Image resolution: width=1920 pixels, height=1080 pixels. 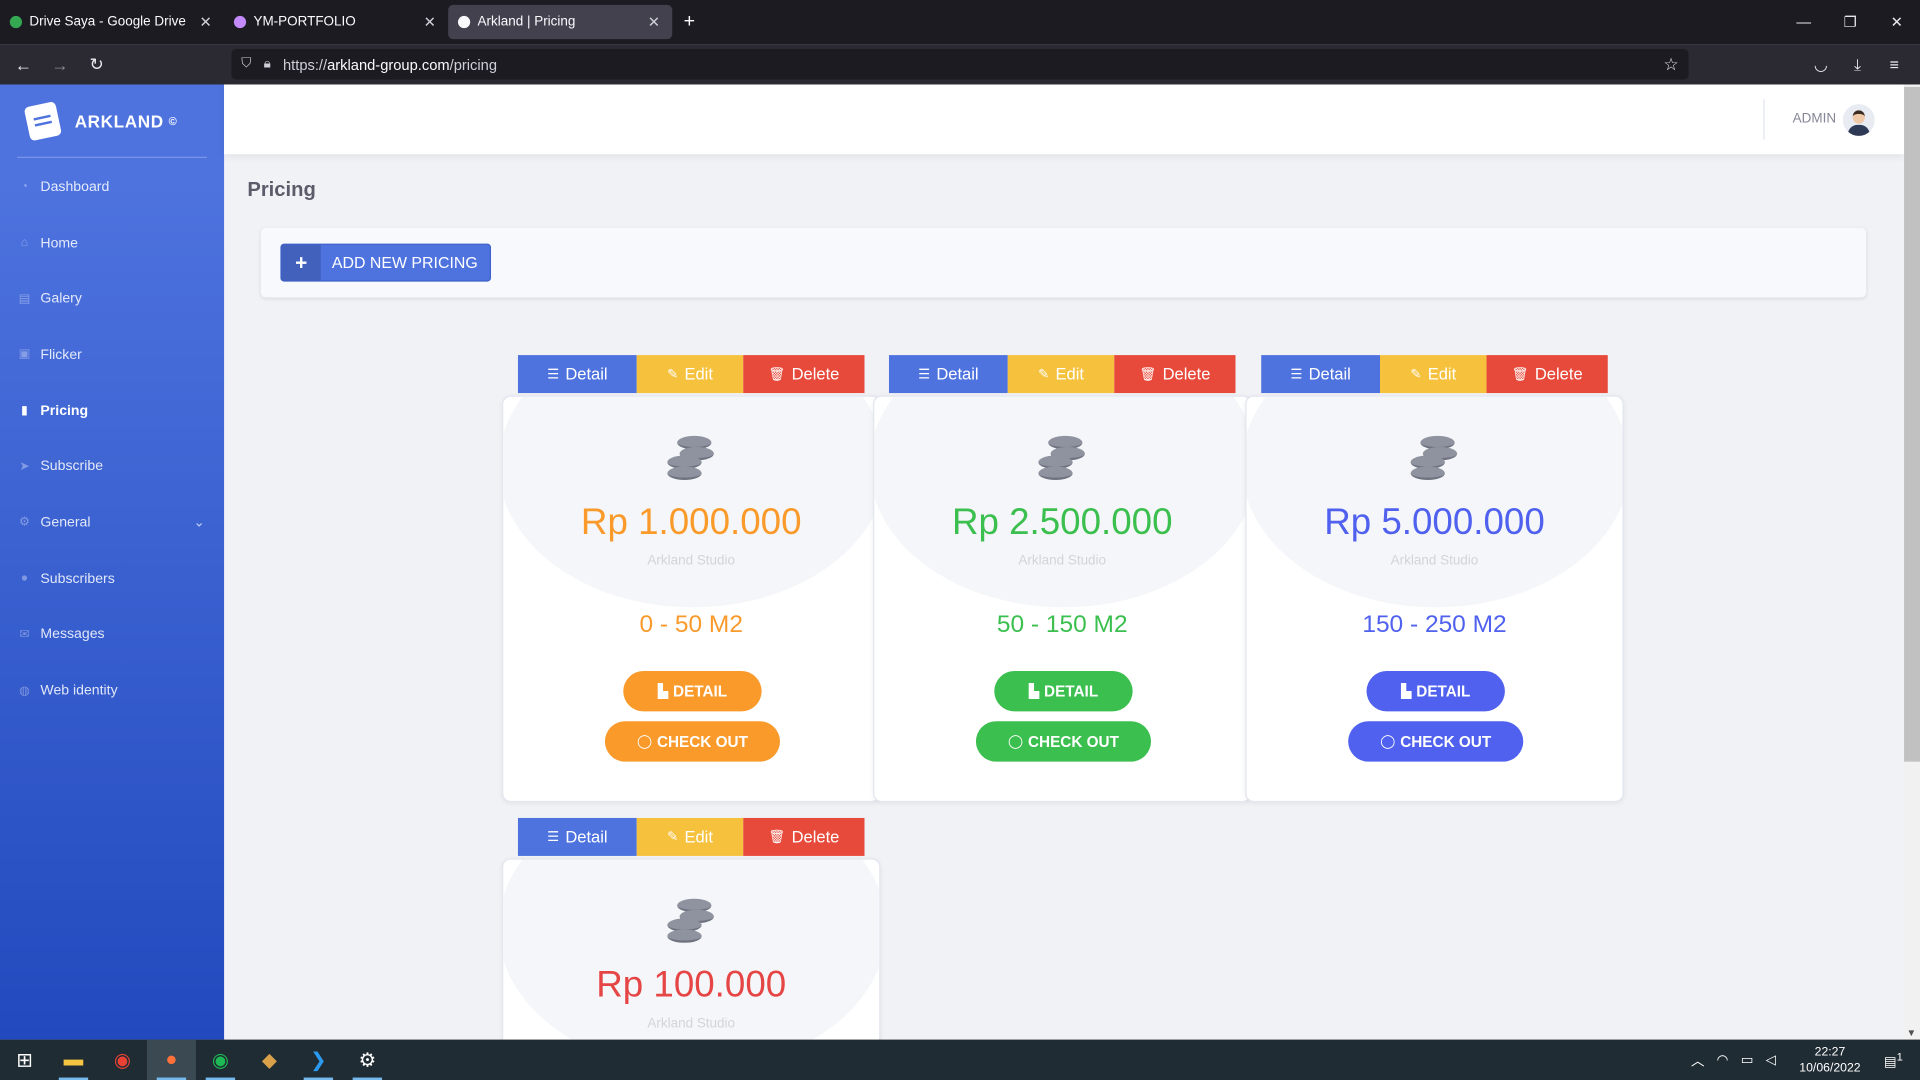 I want to click on restore-icon: ❐, so click(x=1850, y=21).